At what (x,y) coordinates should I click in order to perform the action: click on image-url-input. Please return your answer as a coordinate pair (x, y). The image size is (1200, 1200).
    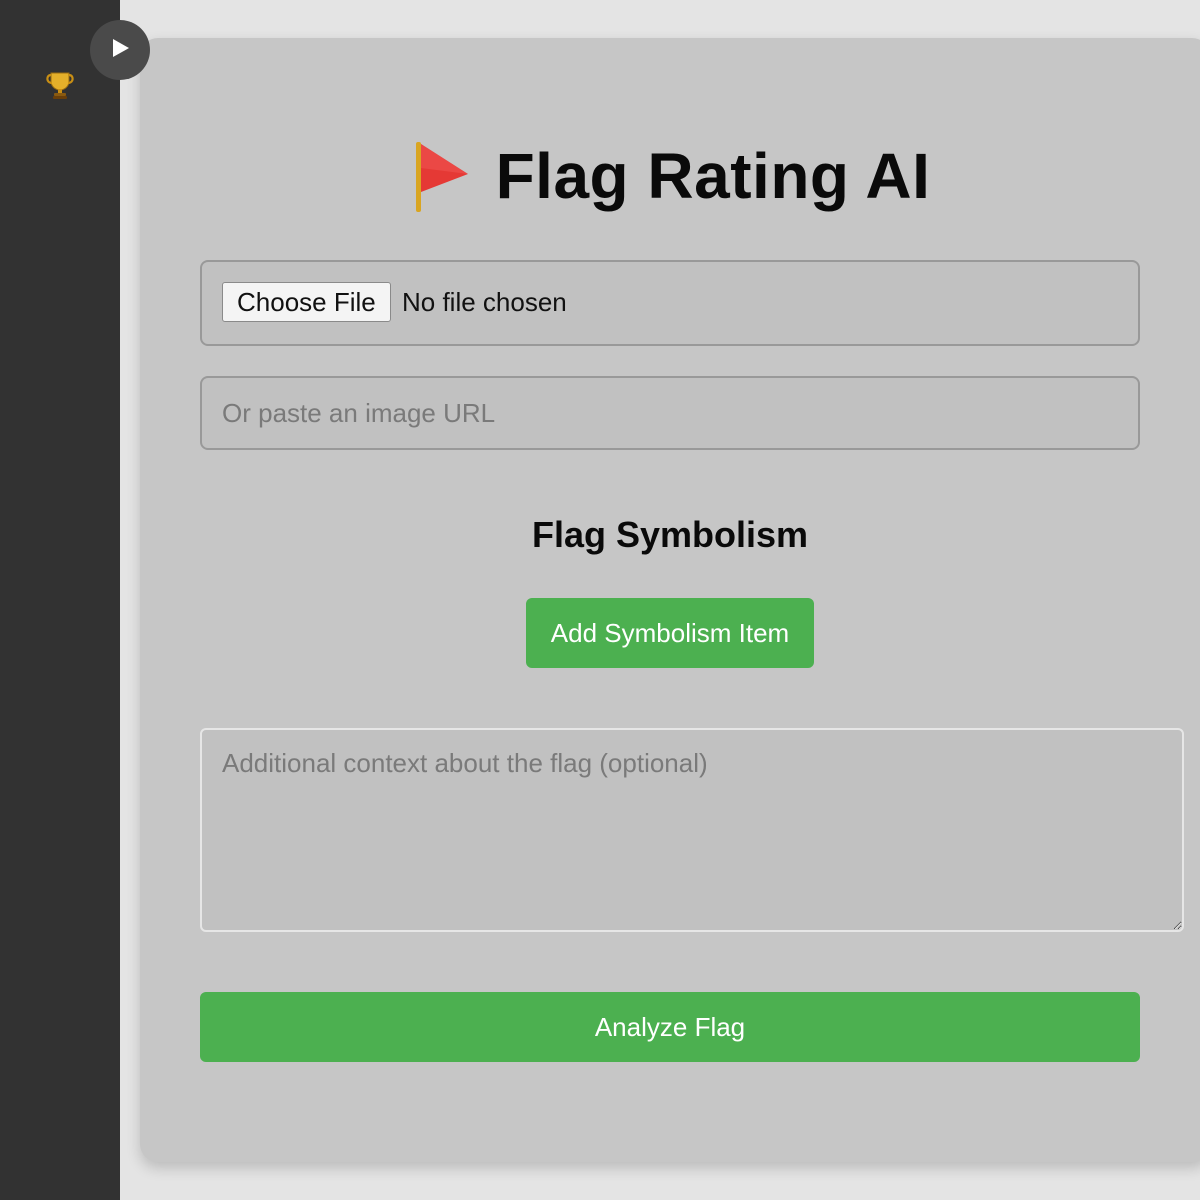
    Looking at the image, I should click on (670, 413).